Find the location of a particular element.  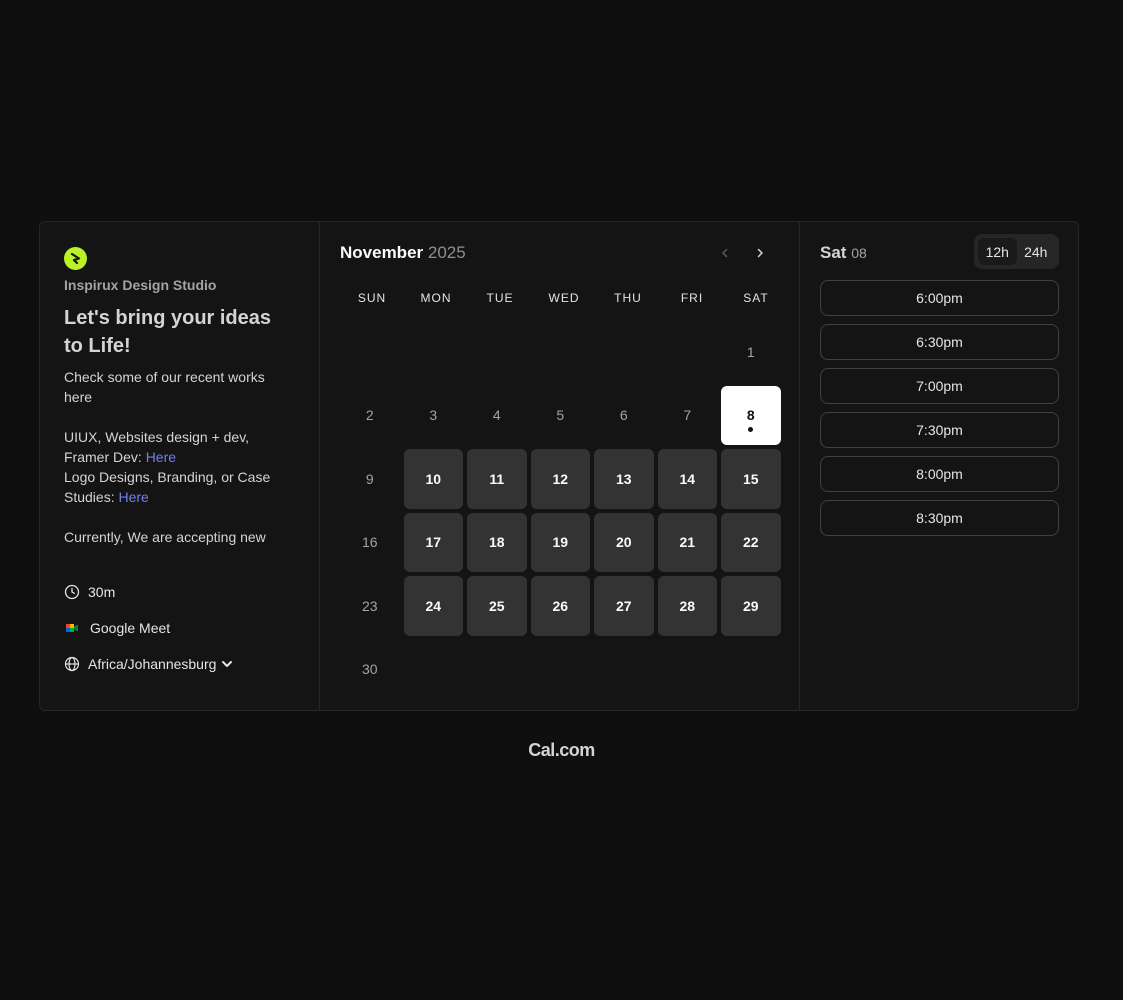

selected-day-number: 08 is located at coordinates (859, 253).